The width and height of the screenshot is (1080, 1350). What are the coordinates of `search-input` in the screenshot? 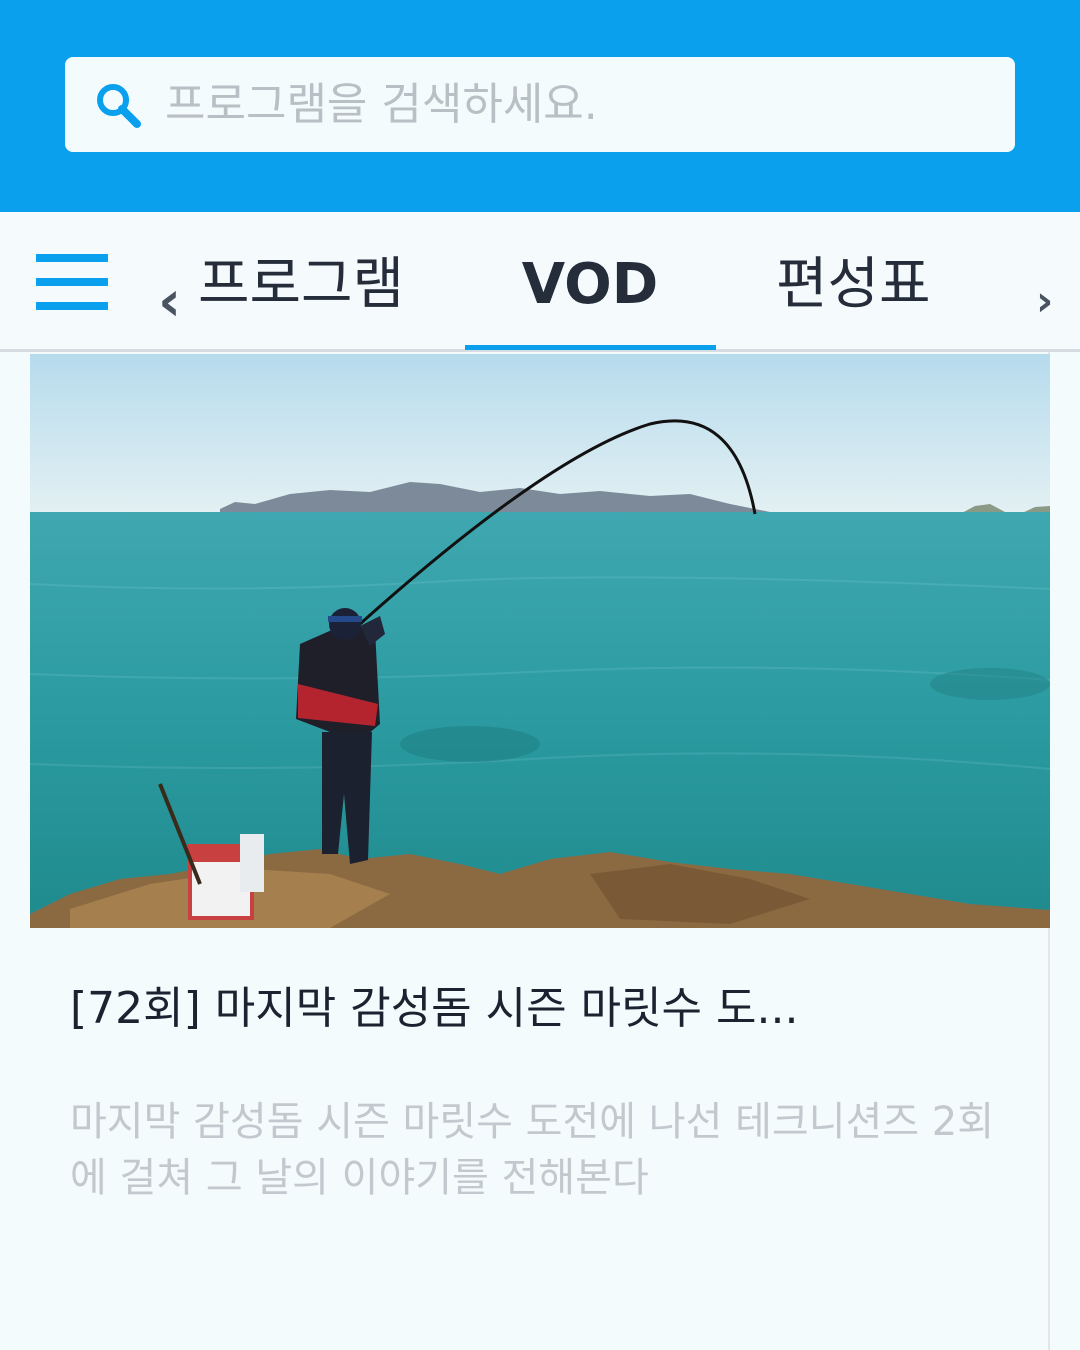 It's located at (575, 104).